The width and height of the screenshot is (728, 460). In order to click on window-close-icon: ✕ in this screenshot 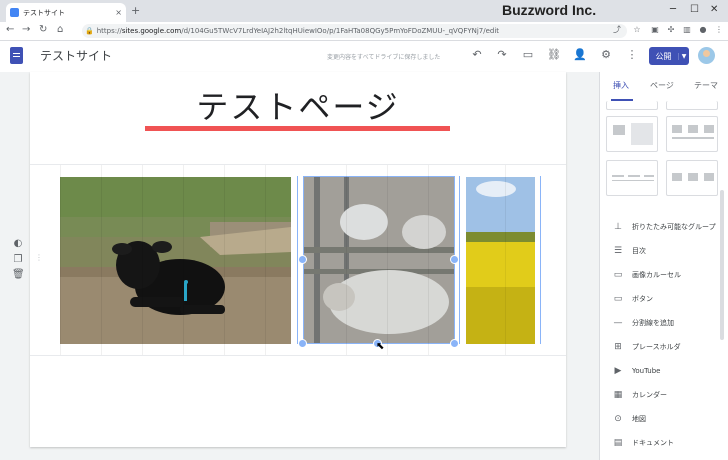, I will do `click(714, 9)`.